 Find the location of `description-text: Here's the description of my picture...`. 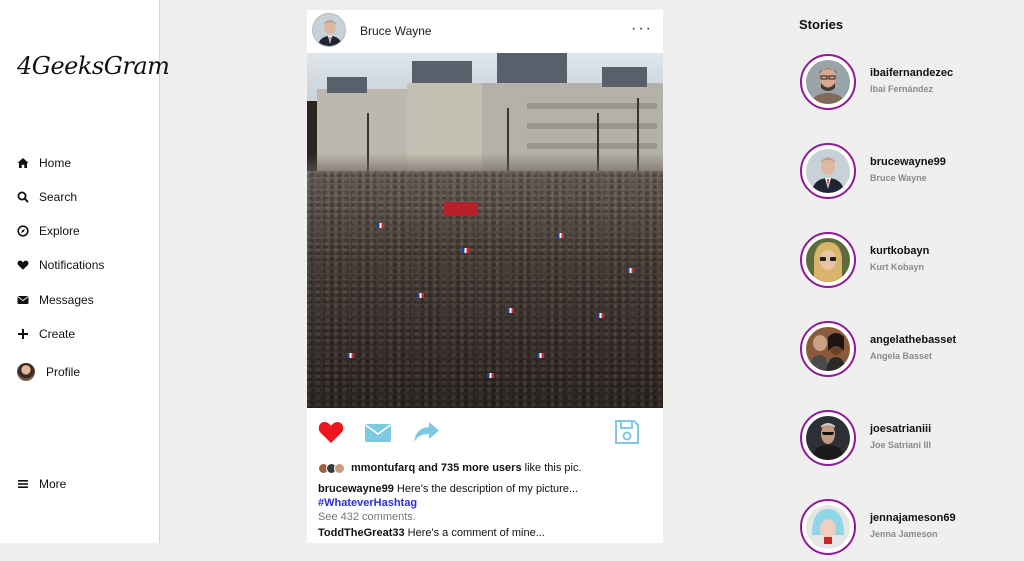

description-text: Here's the description of my picture... is located at coordinates (487, 489).